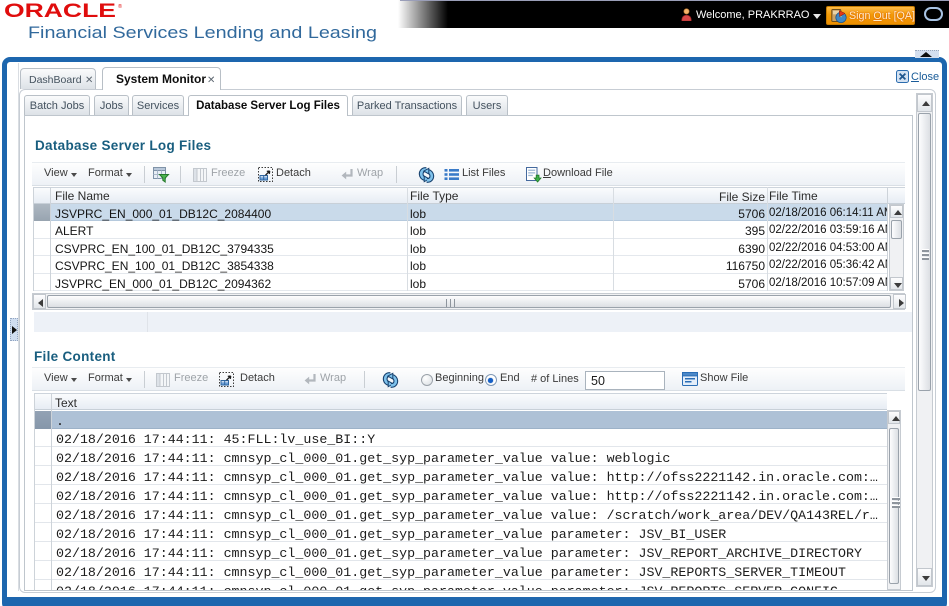 This screenshot has width=949, height=606. What do you see at coordinates (202, 32) in the screenshot?
I see `svg-text:Financial Services Lending and: Financial Services Lending and Leasing` at bounding box center [202, 32].